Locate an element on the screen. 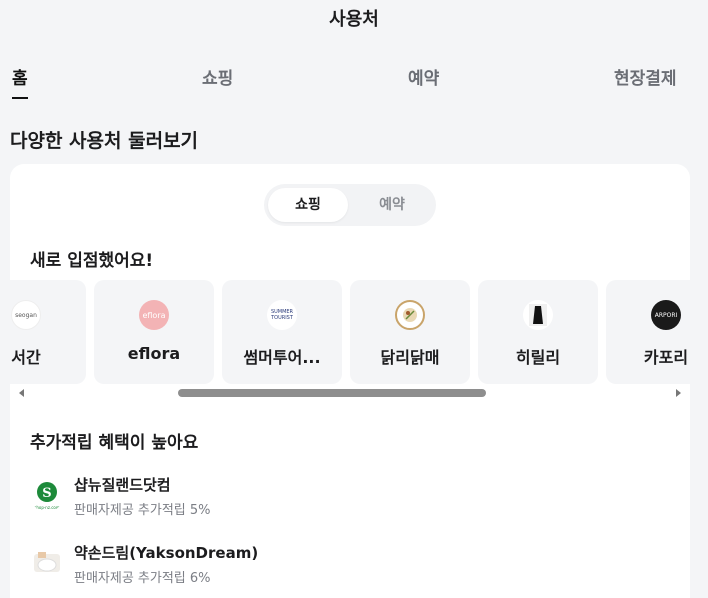  store-tile-hirili: 히릴리 is located at coordinates (538, 332).